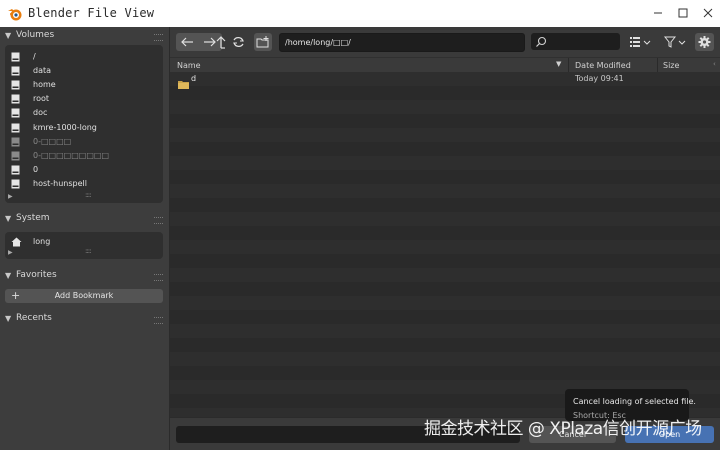 This screenshot has width=720, height=450. What do you see at coordinates (84, 245) in the screenshot?
I see `system-list: long ▶ ::::` at bounding box center [84, 245].